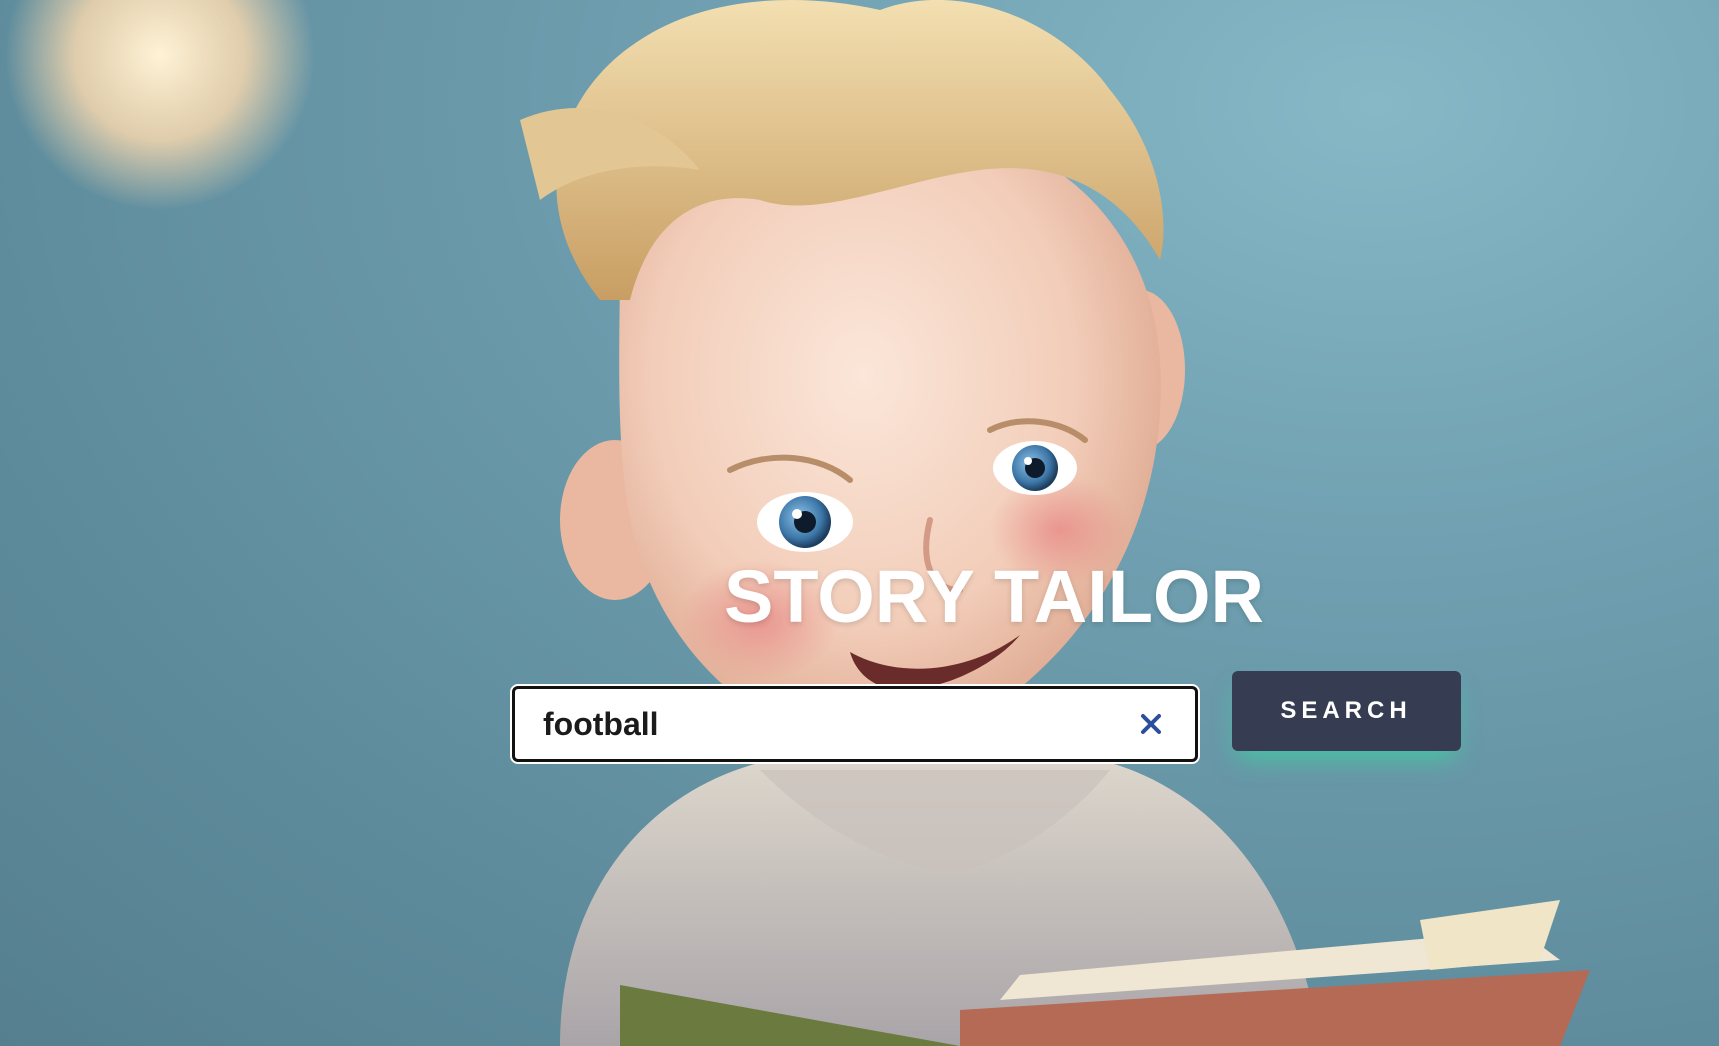 The image size is (1719, 1046). What do you see at coordinates (994, 596) in the screenshot?
I see `page-title: STORY TAILOR` at bounding box center [994, 596].